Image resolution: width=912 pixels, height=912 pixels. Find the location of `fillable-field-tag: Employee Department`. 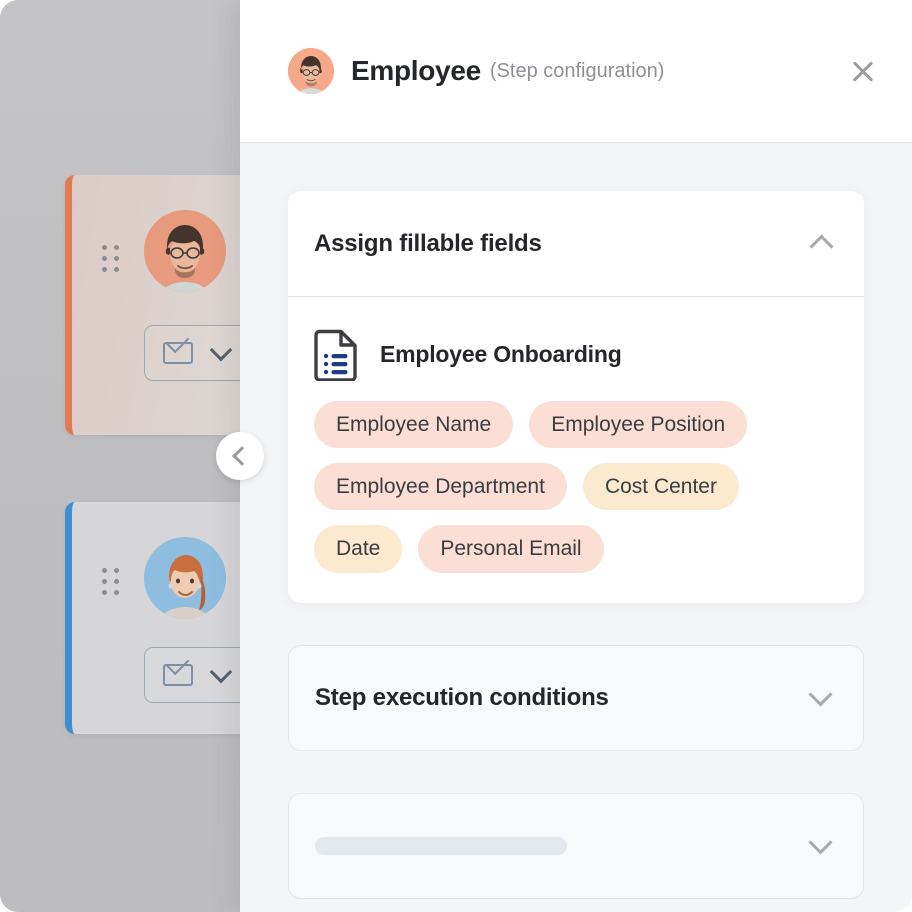

fillable-field-tag: Employee Department is located at coordinates (440, 487).